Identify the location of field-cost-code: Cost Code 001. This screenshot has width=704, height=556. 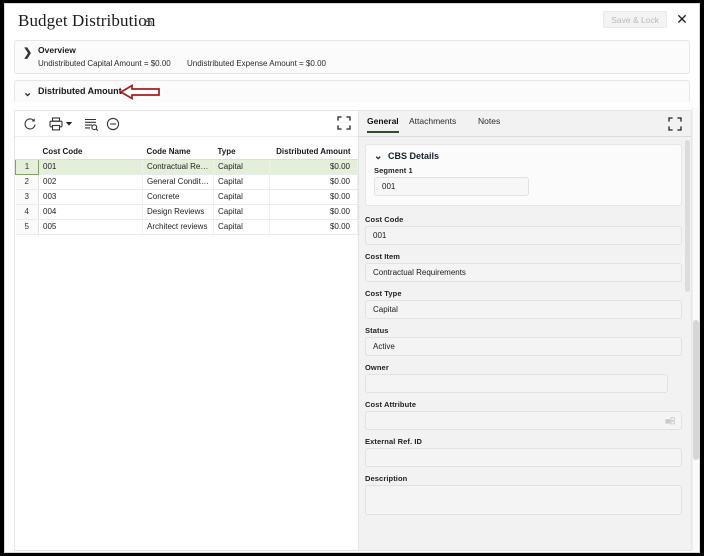
(523, 230).